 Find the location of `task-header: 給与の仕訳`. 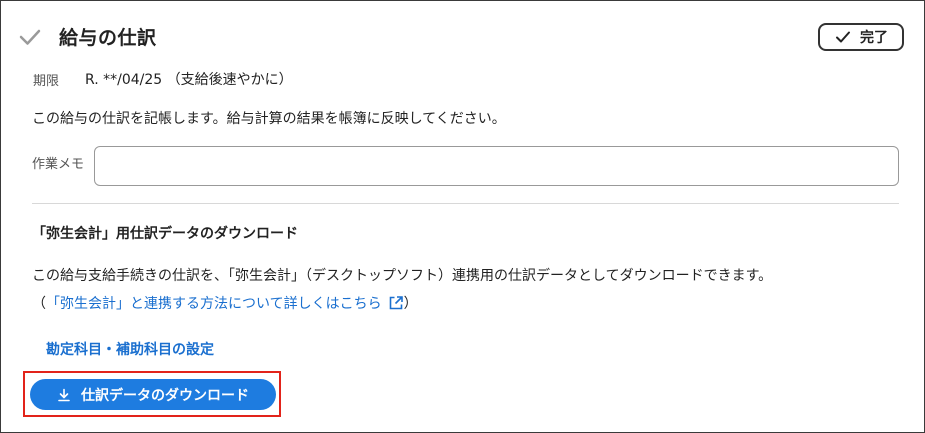

task-header: 給与の仕訳 is located at coordinates (87, 36).